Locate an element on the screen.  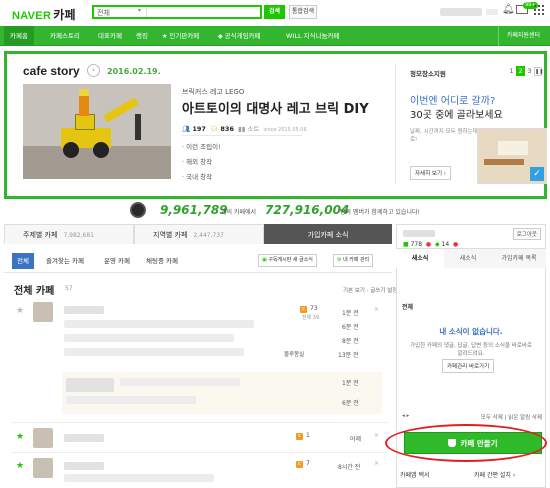
nav-popular: ★ 인기판카페 is located at coordinates (180, 36).